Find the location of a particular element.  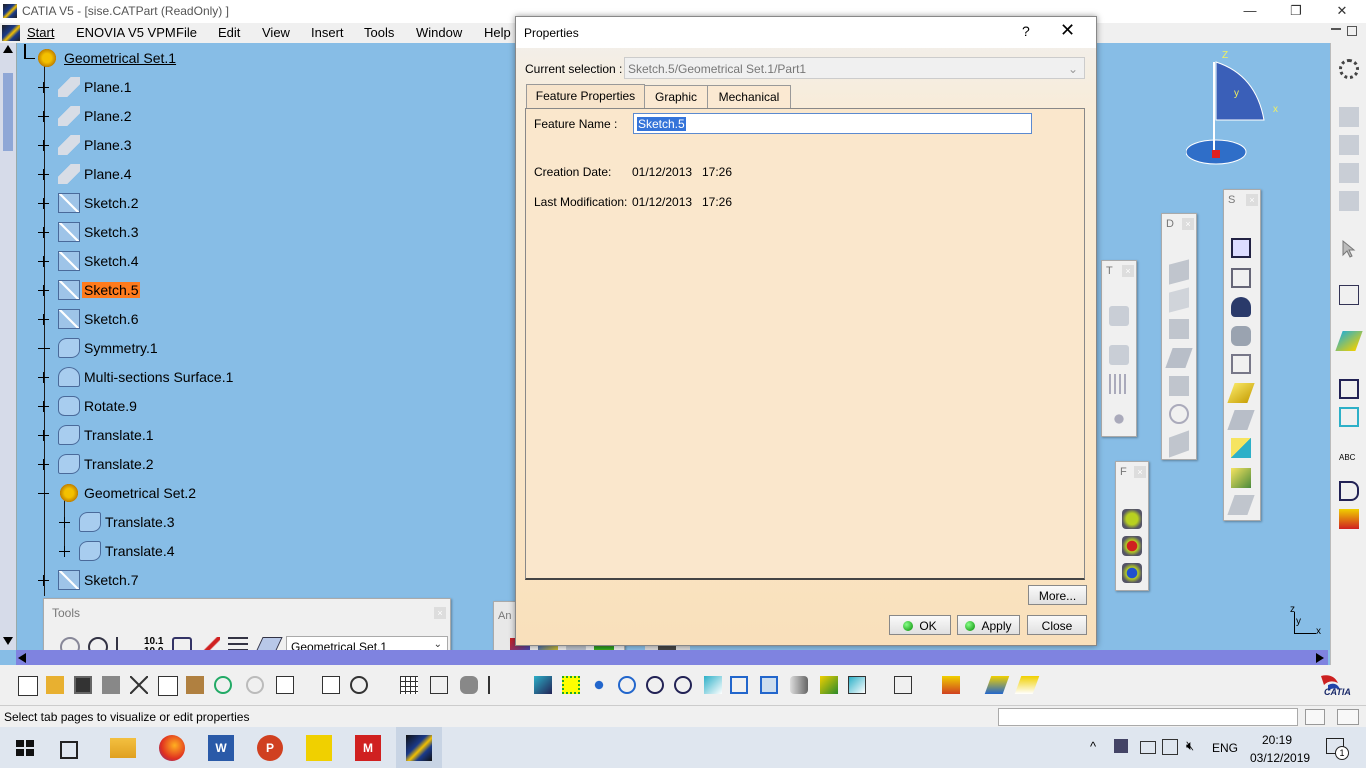

face-tool-icon is located at coordinates (1179, 300).